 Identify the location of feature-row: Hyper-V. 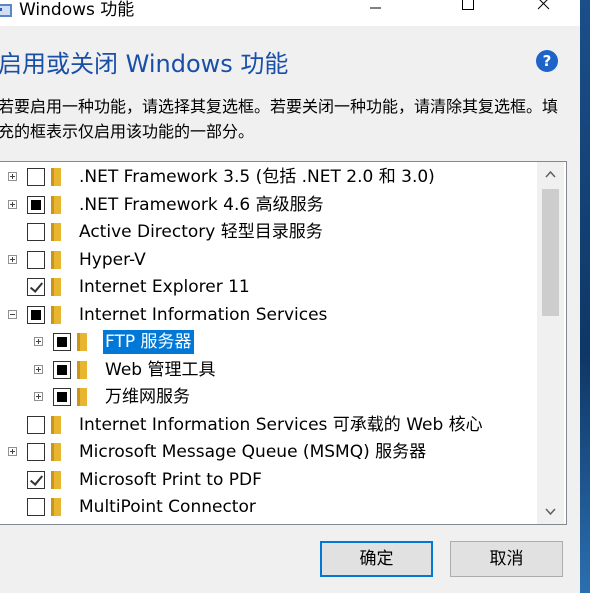
(268, 260).